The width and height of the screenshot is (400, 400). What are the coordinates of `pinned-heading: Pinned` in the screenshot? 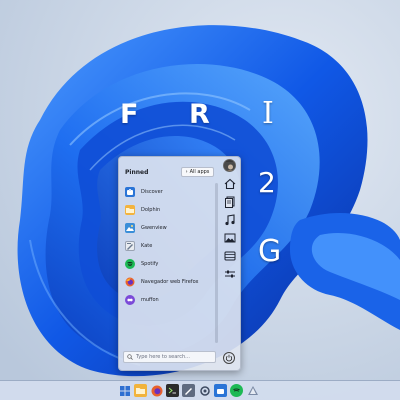 It's located at (137, 172).